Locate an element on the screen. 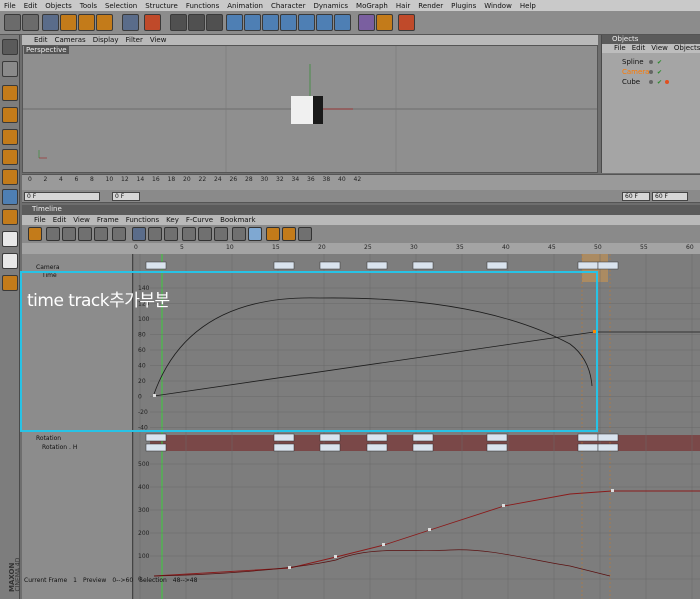 This screenshot has height=599, width=700. use-texture-icon is located at coordinates (10, 157).